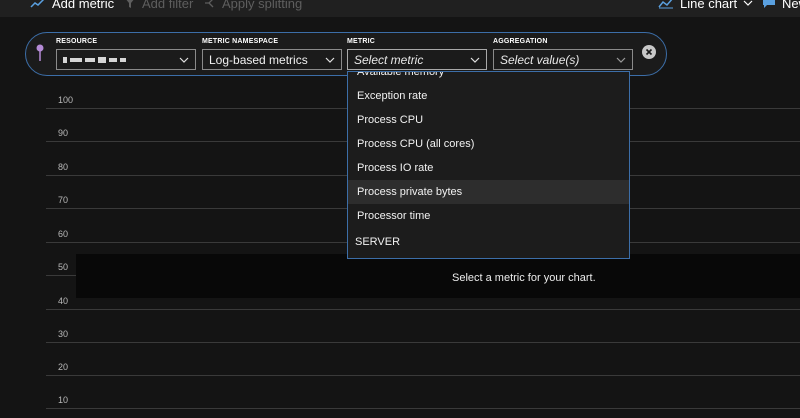  What do you see at coordinates (40, 52) in the screenshot?
I see `metric-color-pin-icon` at bounding box center [40, 52].